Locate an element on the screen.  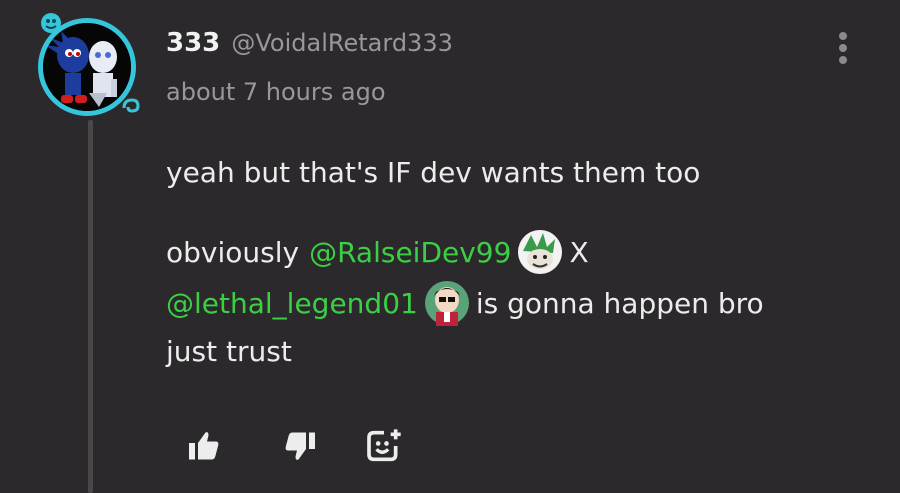
comment-text: obviously is located at coordinates (233, 252).